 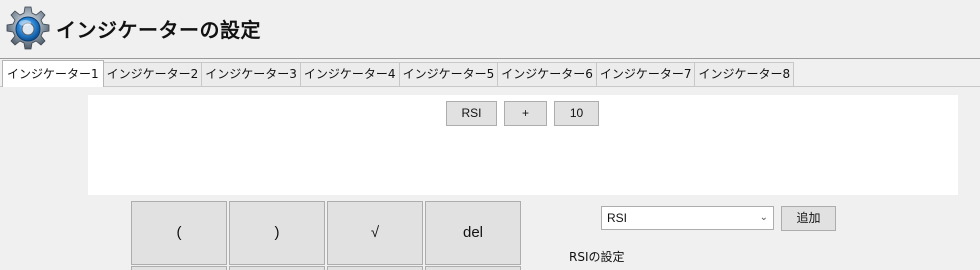 I want to click on tab-indicator-4: インジケーター4, so click(x=349, y=74).